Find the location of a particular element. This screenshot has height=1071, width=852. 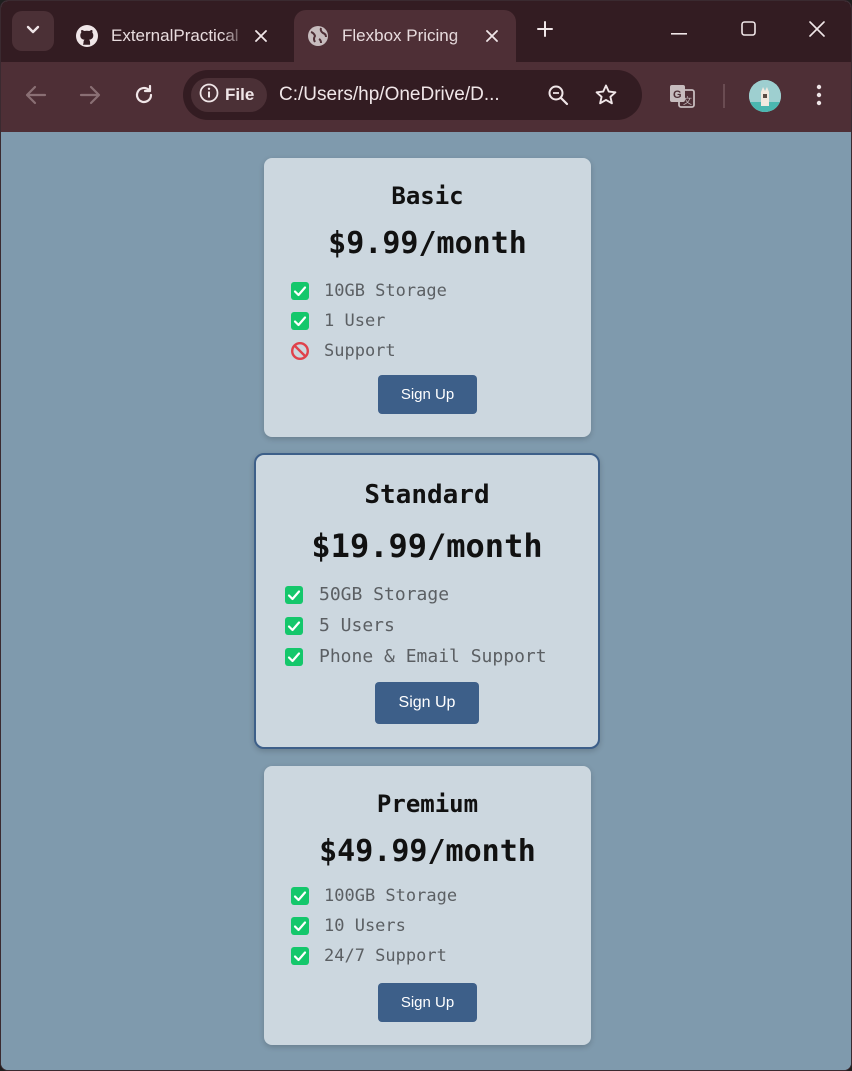

plus-icon is located at coordinates (545, 31).